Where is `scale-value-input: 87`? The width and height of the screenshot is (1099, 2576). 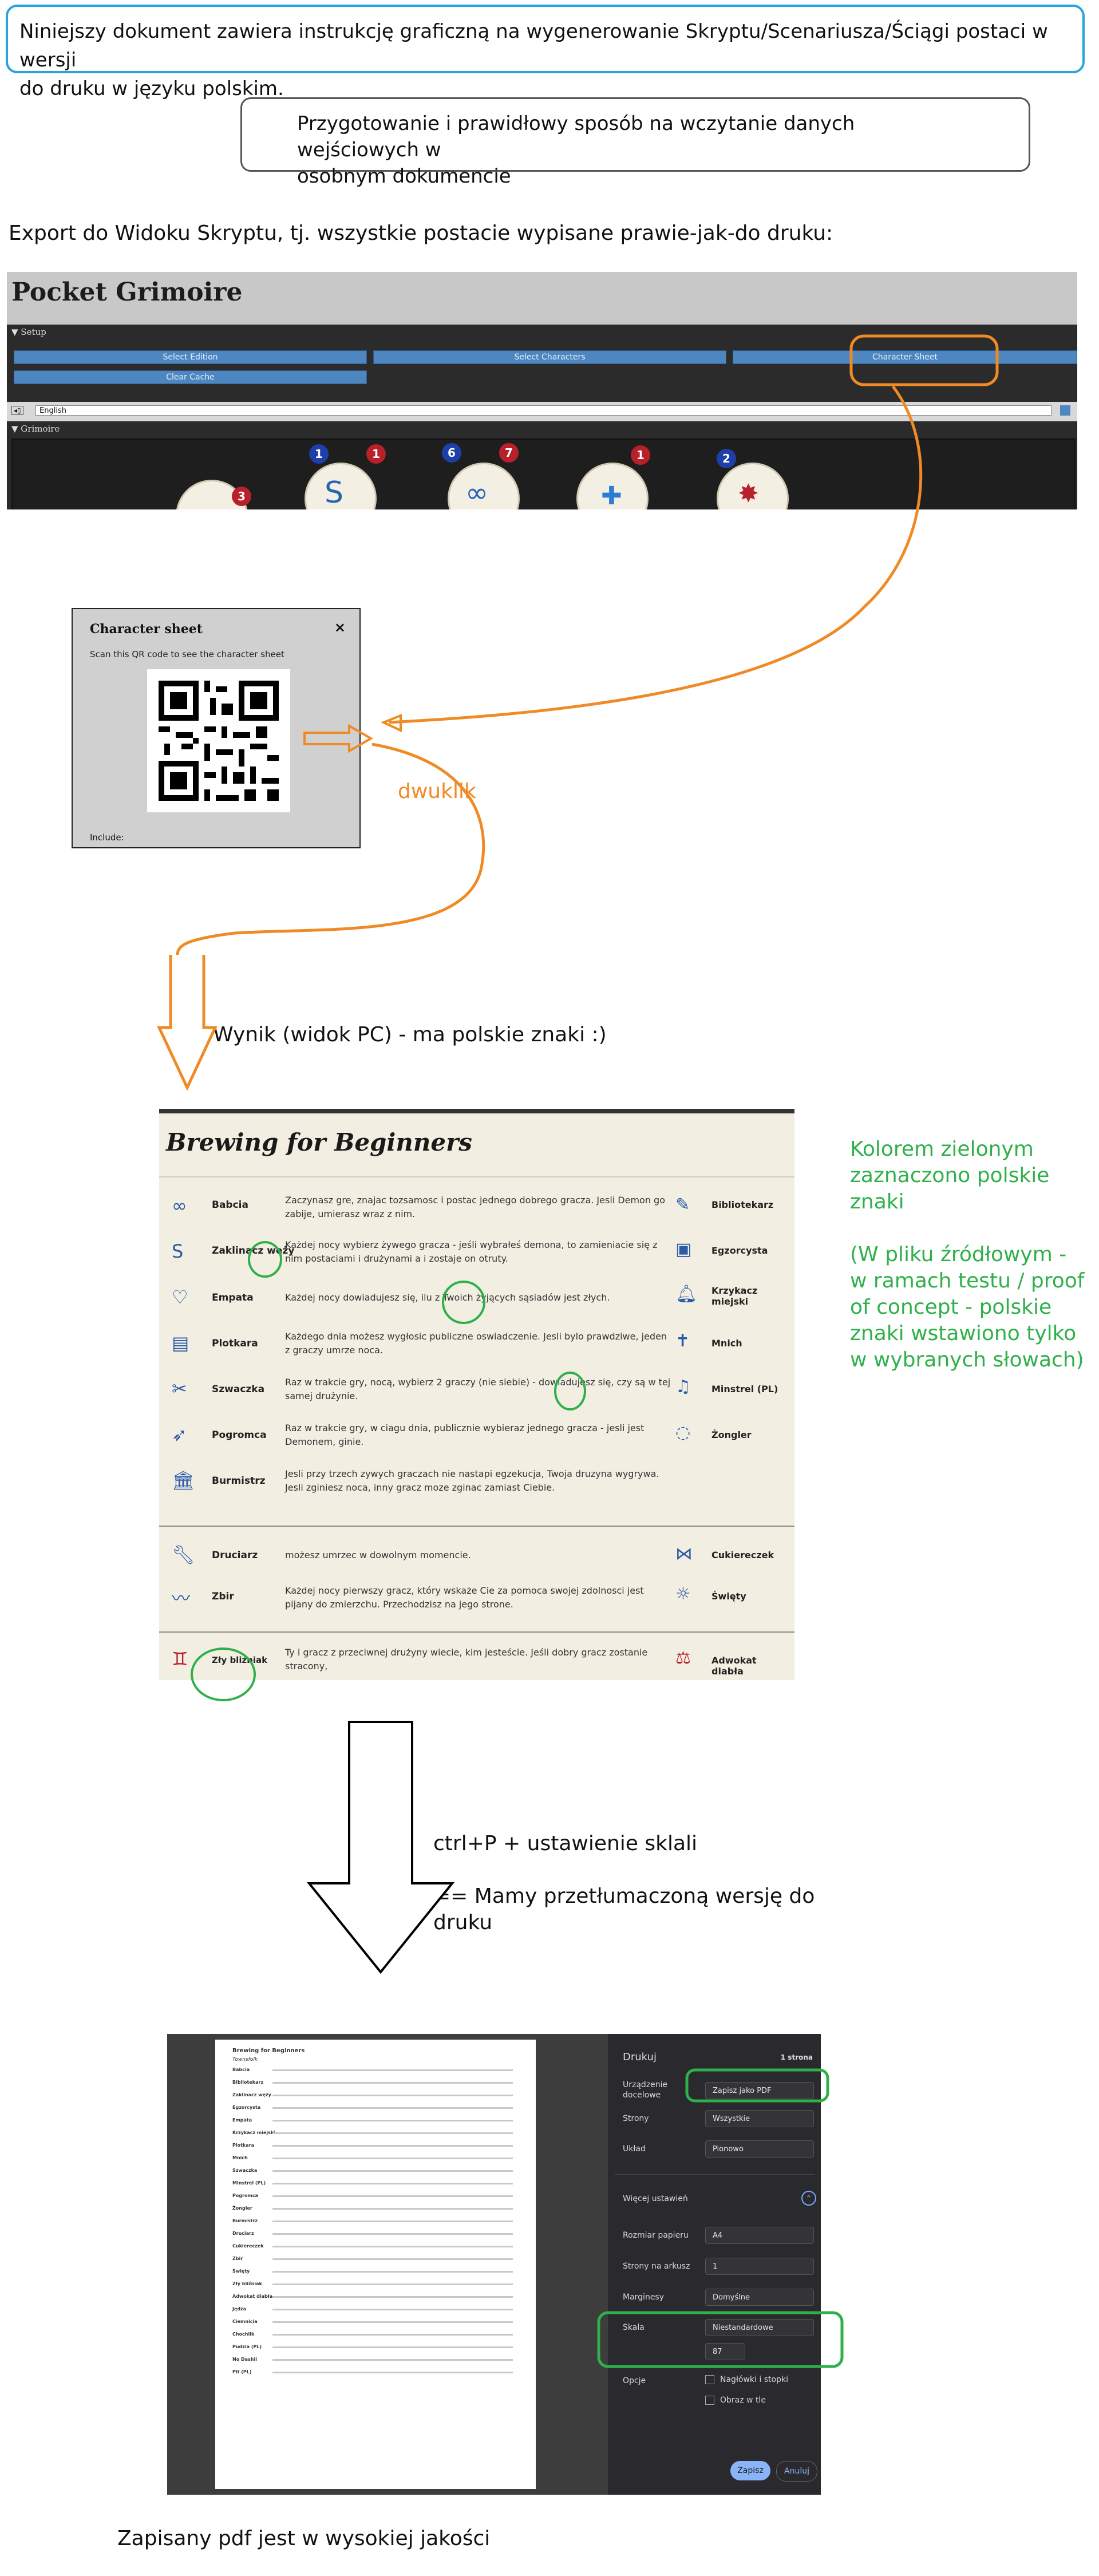
scale-value-input: 87 is located at coordinates (725, 2351).